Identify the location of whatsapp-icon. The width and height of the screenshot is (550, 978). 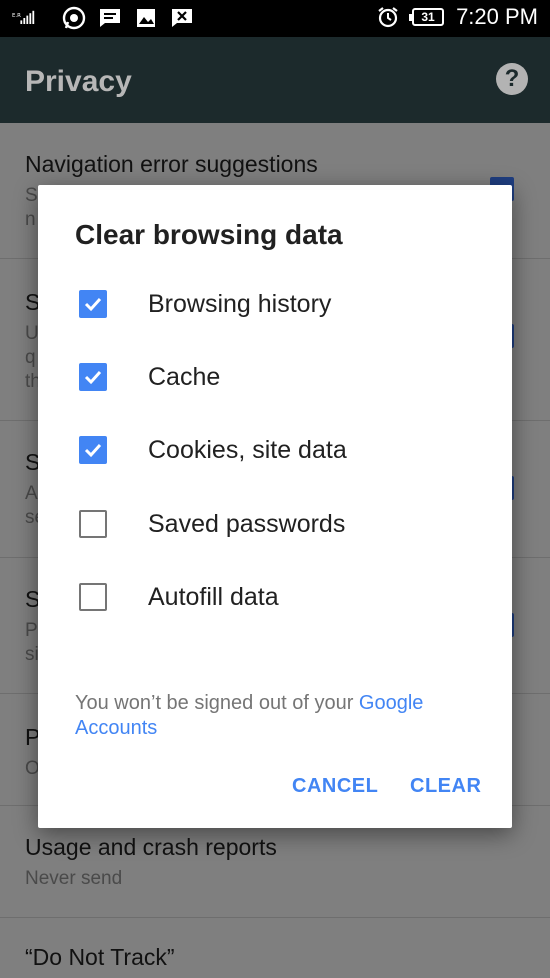
(74, 18).